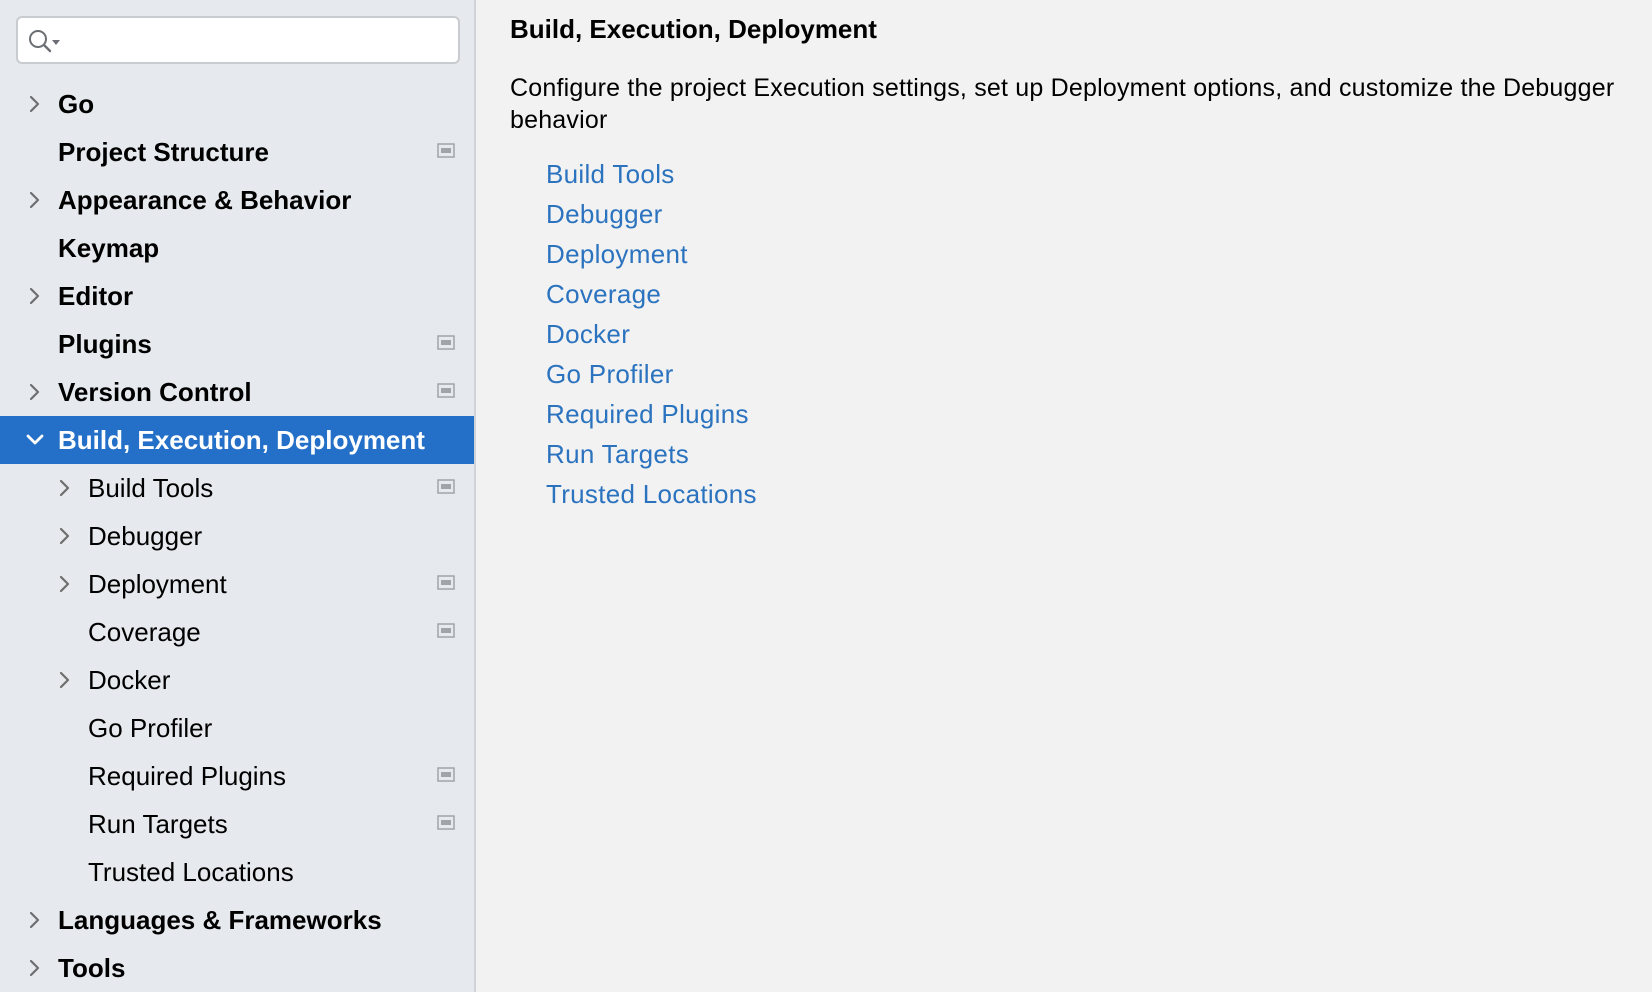 The height and width of the screenshot is (992, 1652). I want to click on sidebar-item-label: Go Profiler, so click(150, 728).